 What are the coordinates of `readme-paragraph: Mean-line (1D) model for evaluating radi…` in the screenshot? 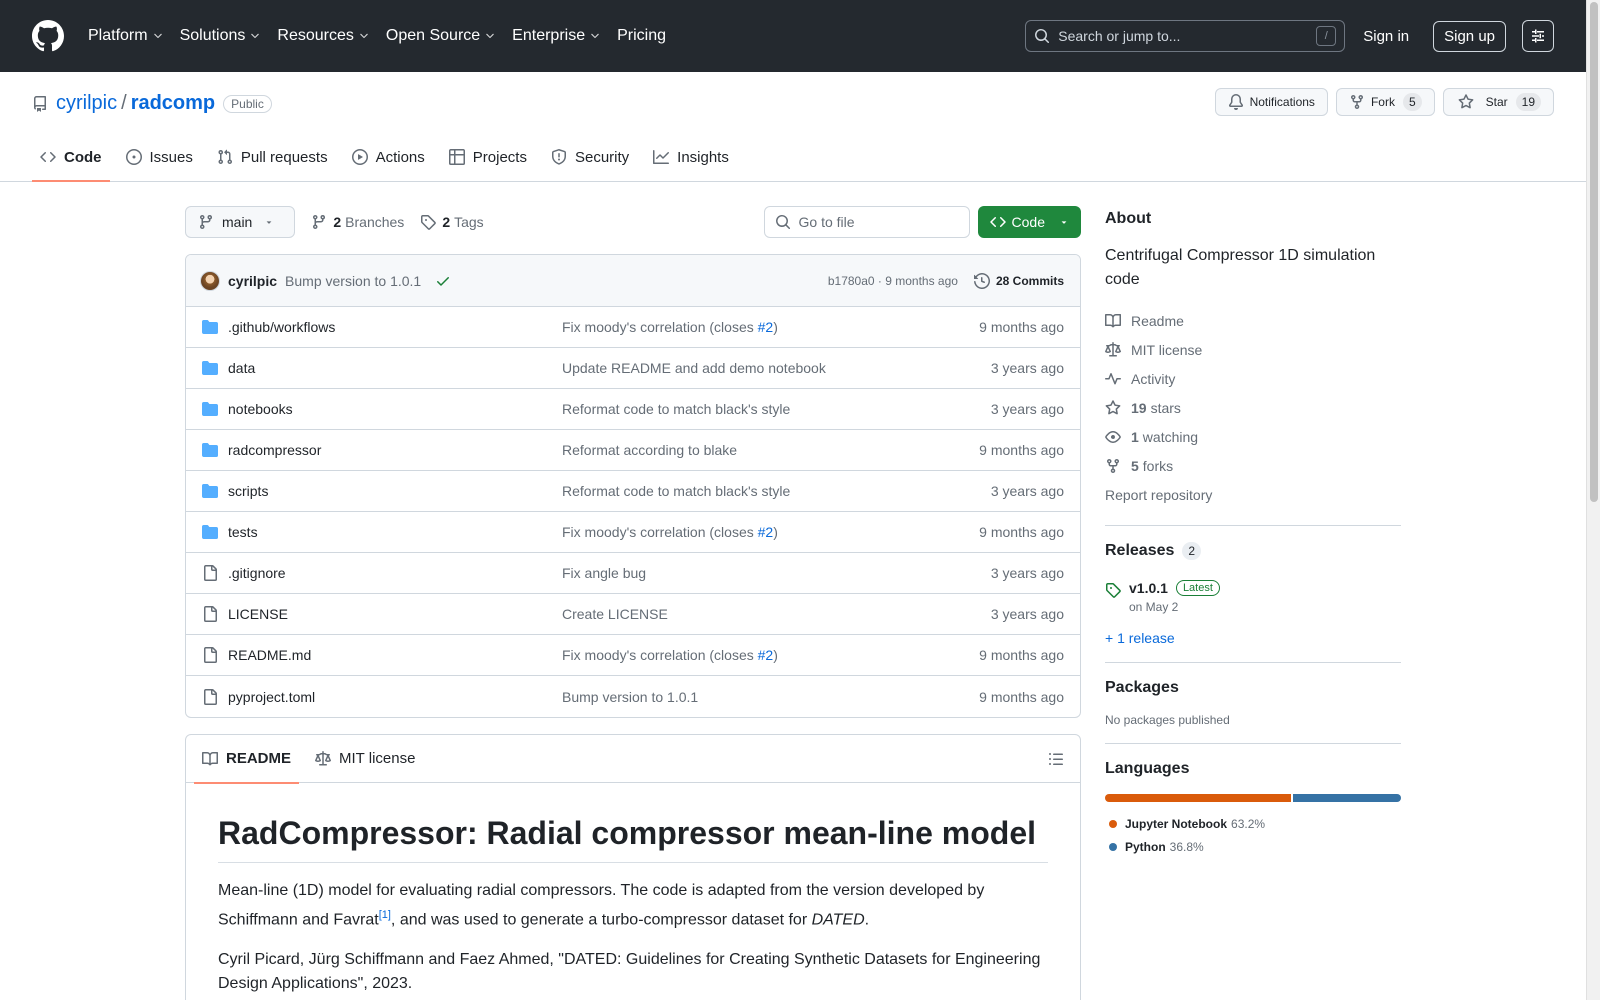 It's located at (601, 905).